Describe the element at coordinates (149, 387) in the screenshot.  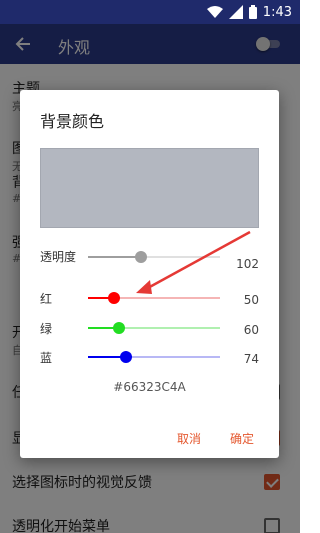
I see `hex-value: #66323C4A` at that location.